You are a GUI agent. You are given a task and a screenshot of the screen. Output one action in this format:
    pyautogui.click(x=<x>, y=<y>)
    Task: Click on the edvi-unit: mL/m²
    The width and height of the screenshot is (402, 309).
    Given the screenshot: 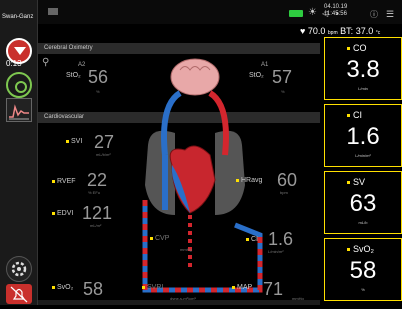 What is the action you would take?
    pyautogui.click(x=96, y=225)
    